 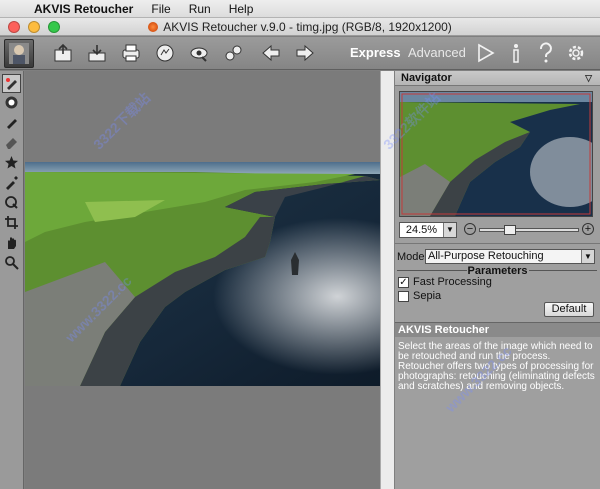 I want to click on patch-icon, so click(x=11, y=102).